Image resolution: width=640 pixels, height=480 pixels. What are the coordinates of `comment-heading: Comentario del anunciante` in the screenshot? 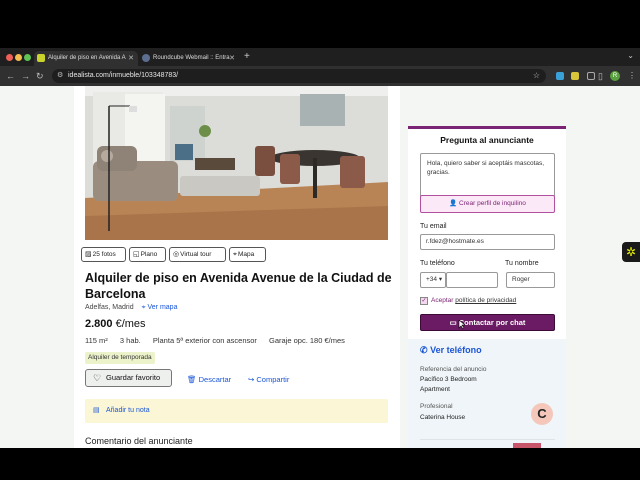 It's located at (139, 441).